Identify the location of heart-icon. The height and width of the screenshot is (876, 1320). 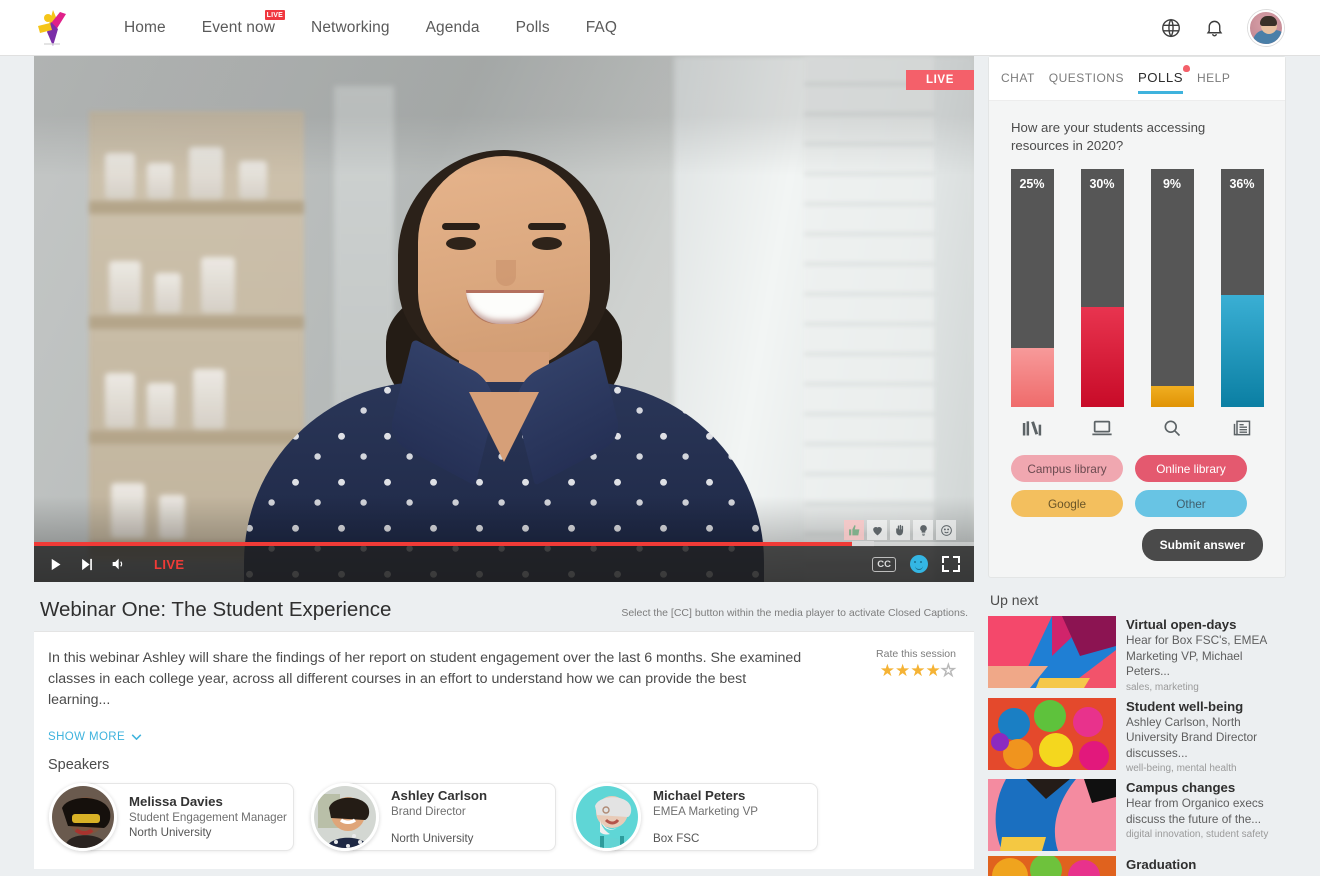
(877, 530).